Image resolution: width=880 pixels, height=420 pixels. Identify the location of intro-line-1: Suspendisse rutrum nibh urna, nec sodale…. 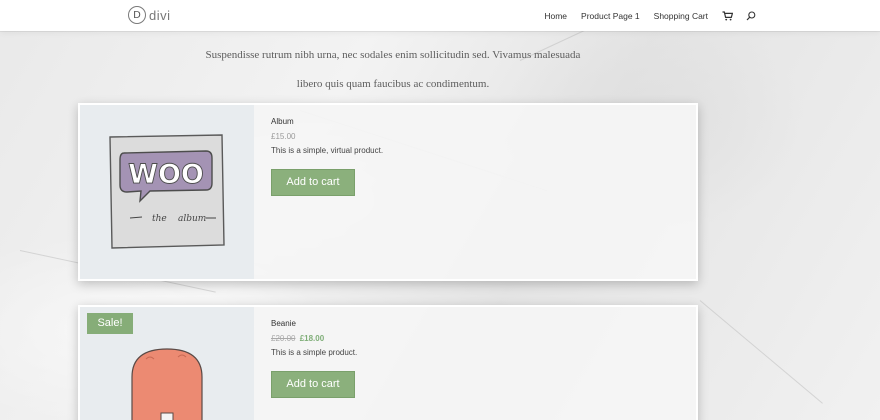
(393, 55).